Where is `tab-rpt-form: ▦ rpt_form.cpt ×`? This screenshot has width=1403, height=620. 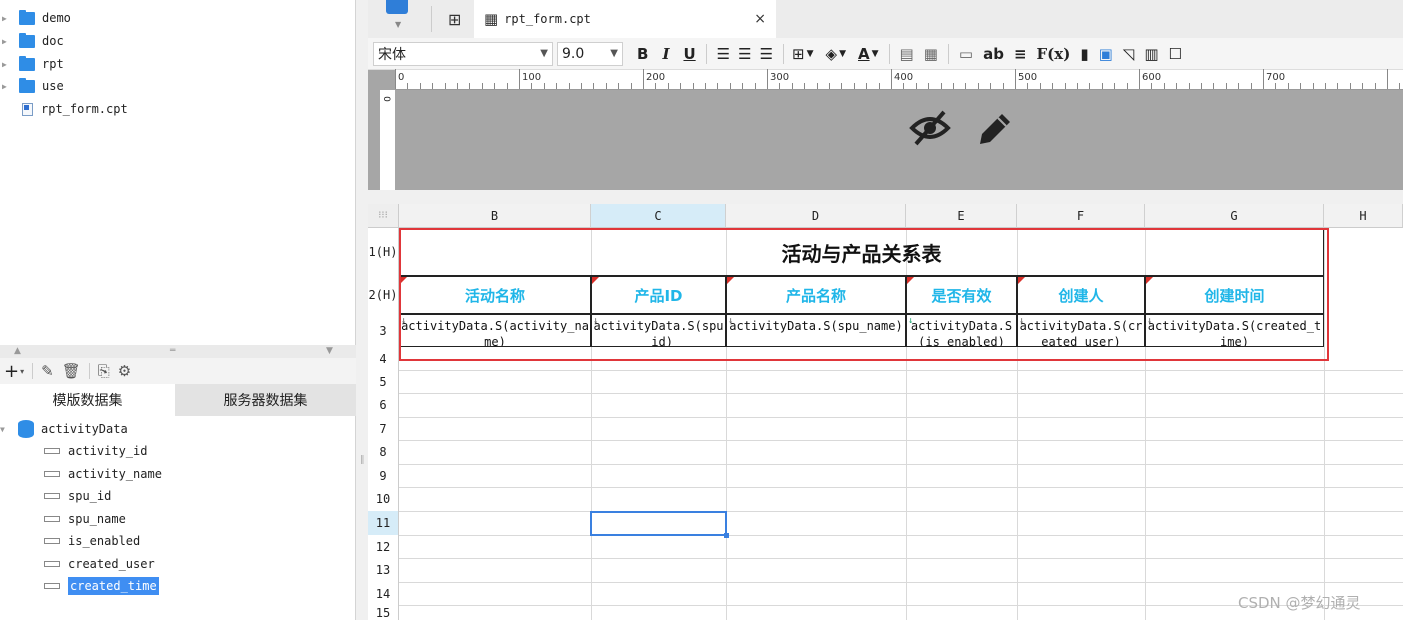
tab-rpt-form: ▦ rpt_form.cpt × is located at coordinates (625, 19).